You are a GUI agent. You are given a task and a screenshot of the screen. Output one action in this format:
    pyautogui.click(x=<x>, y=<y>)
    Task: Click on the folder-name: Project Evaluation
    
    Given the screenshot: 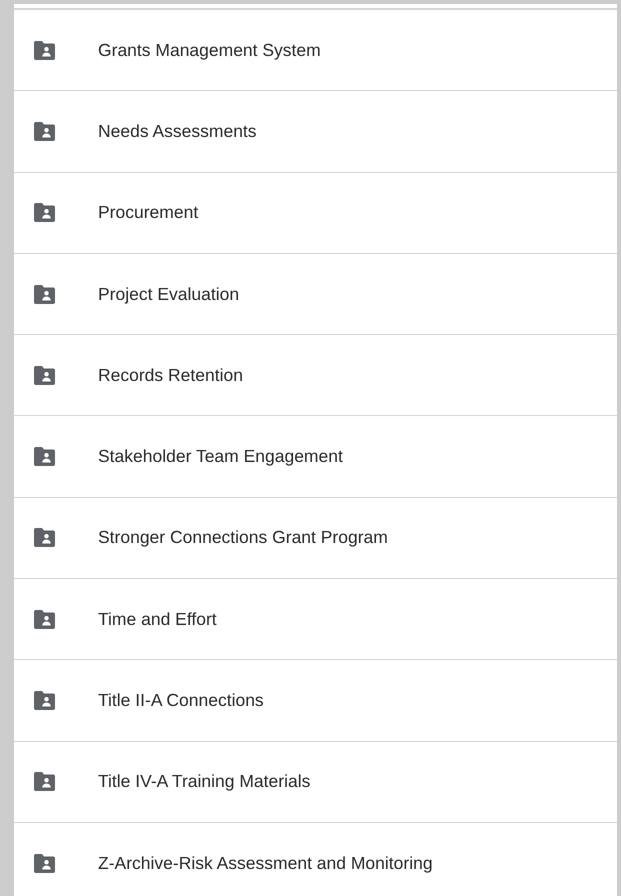 What is the action you would take?
    pyautogui.click(x=169, y=294)
    